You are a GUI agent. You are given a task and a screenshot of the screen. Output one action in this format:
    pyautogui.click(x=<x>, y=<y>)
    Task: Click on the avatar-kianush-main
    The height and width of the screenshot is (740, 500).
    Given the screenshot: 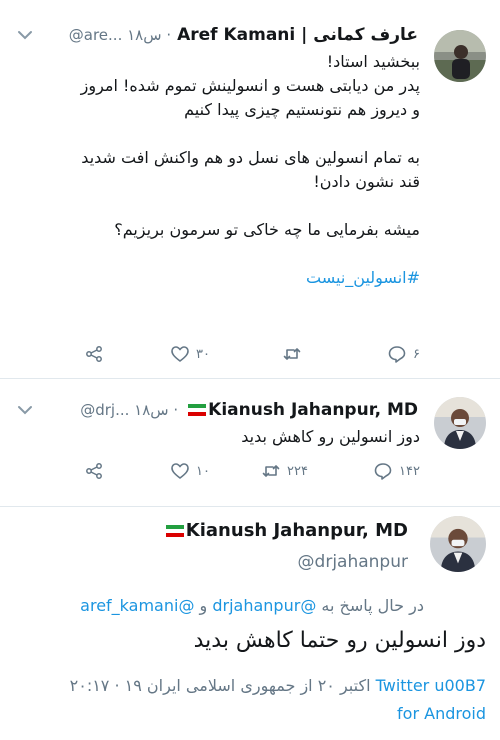 What is the action you would take?
    pyautogui.click(x=458, y=544)
    